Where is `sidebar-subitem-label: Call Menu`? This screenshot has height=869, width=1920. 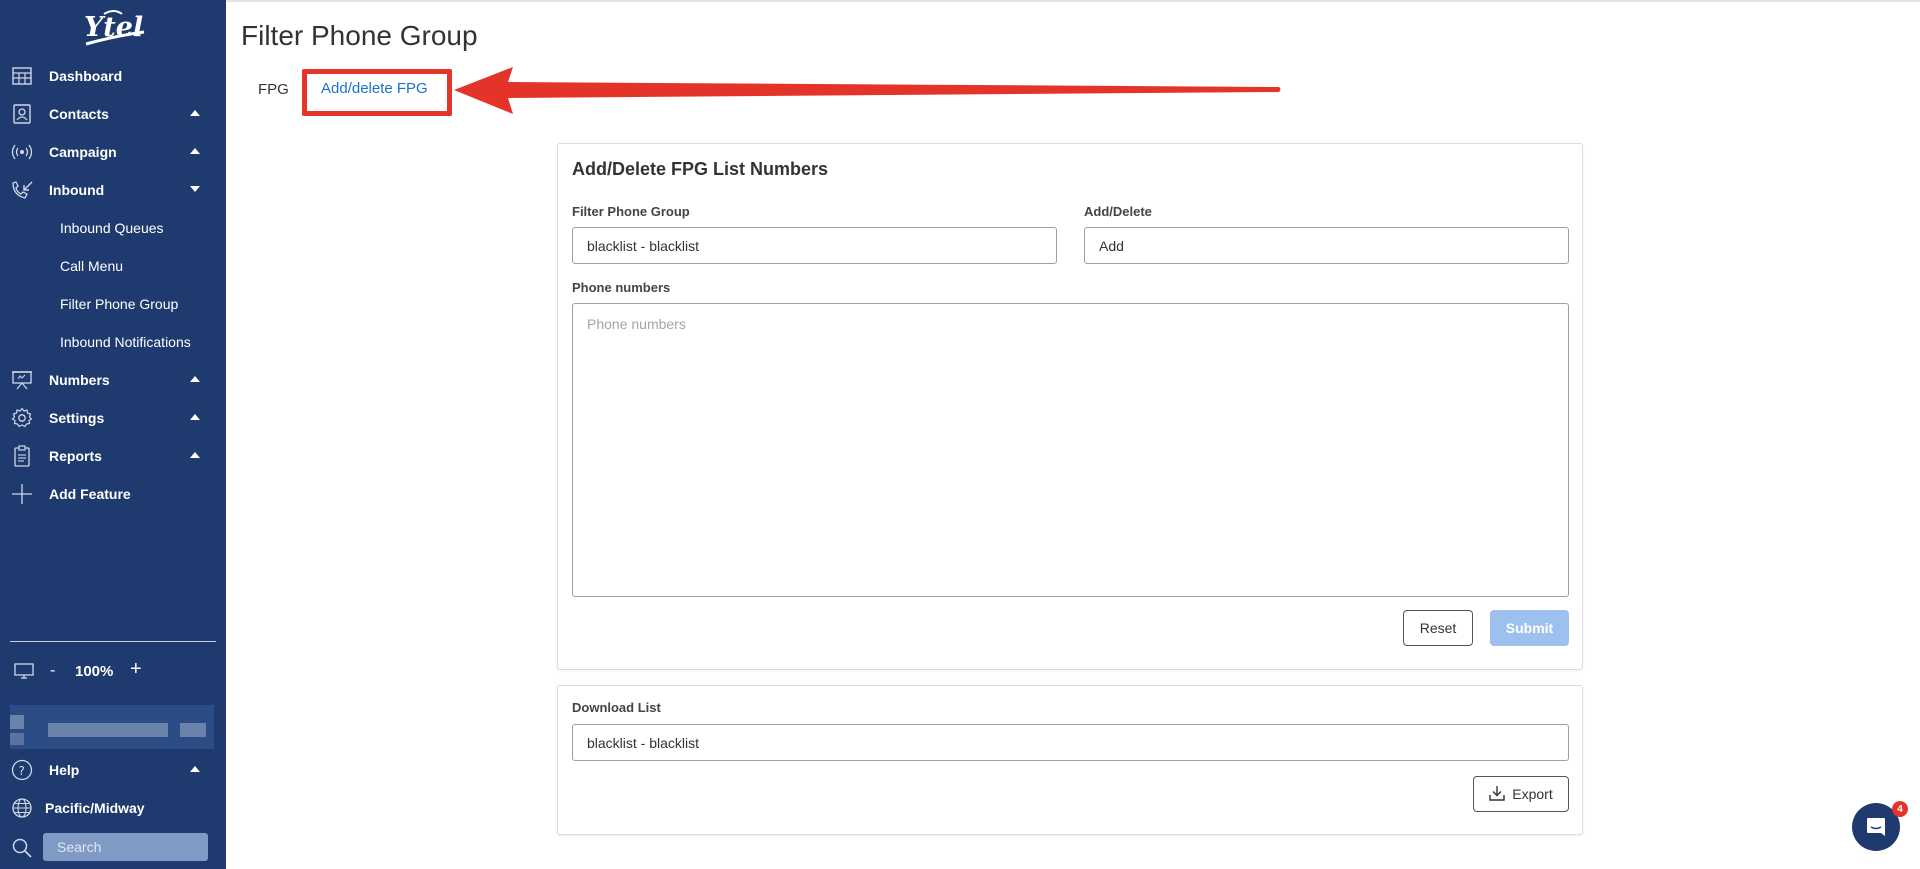
sidebar-subitem-label: Call Menu is located at coordinates (92, 266).